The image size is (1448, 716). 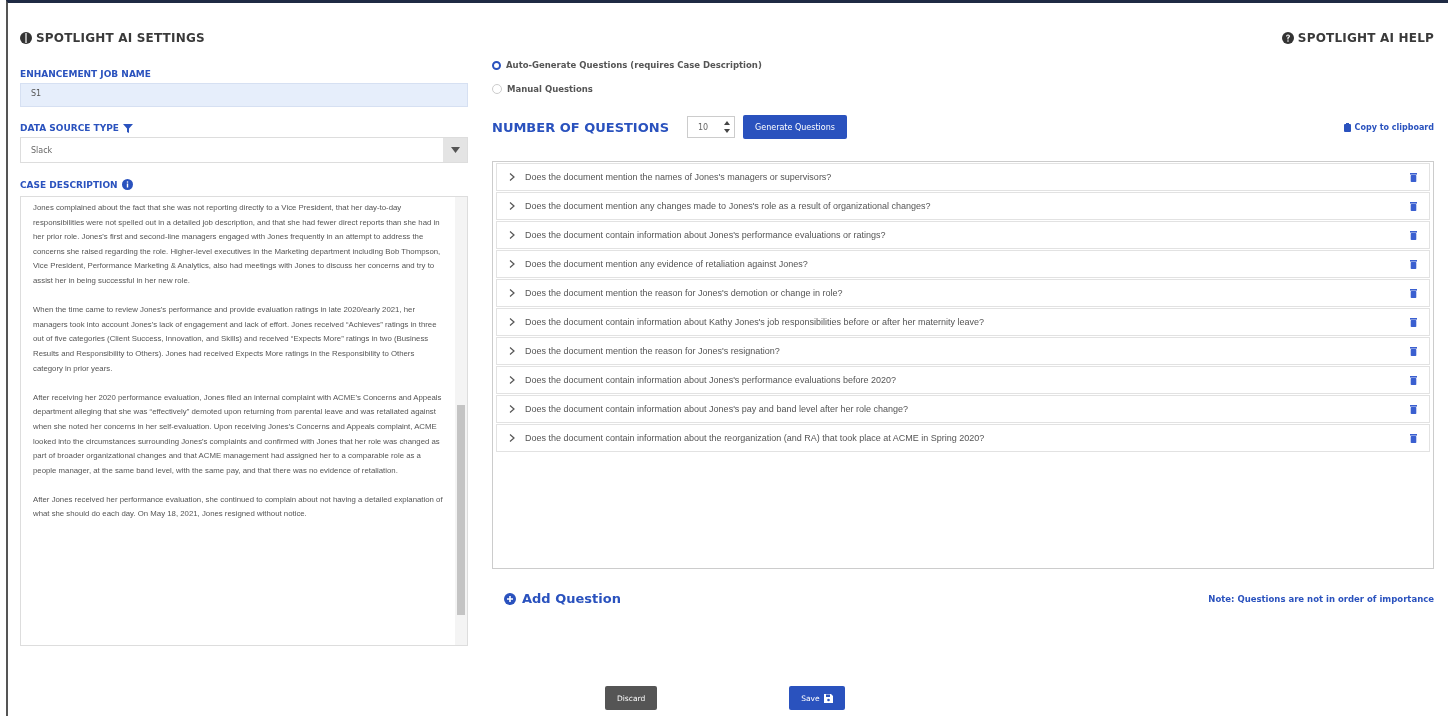 What do you see at coordinates (1388, 127) in the screenshot?
I see `copy-link: Copy to clipboard` at bounding box center [1388, 127].